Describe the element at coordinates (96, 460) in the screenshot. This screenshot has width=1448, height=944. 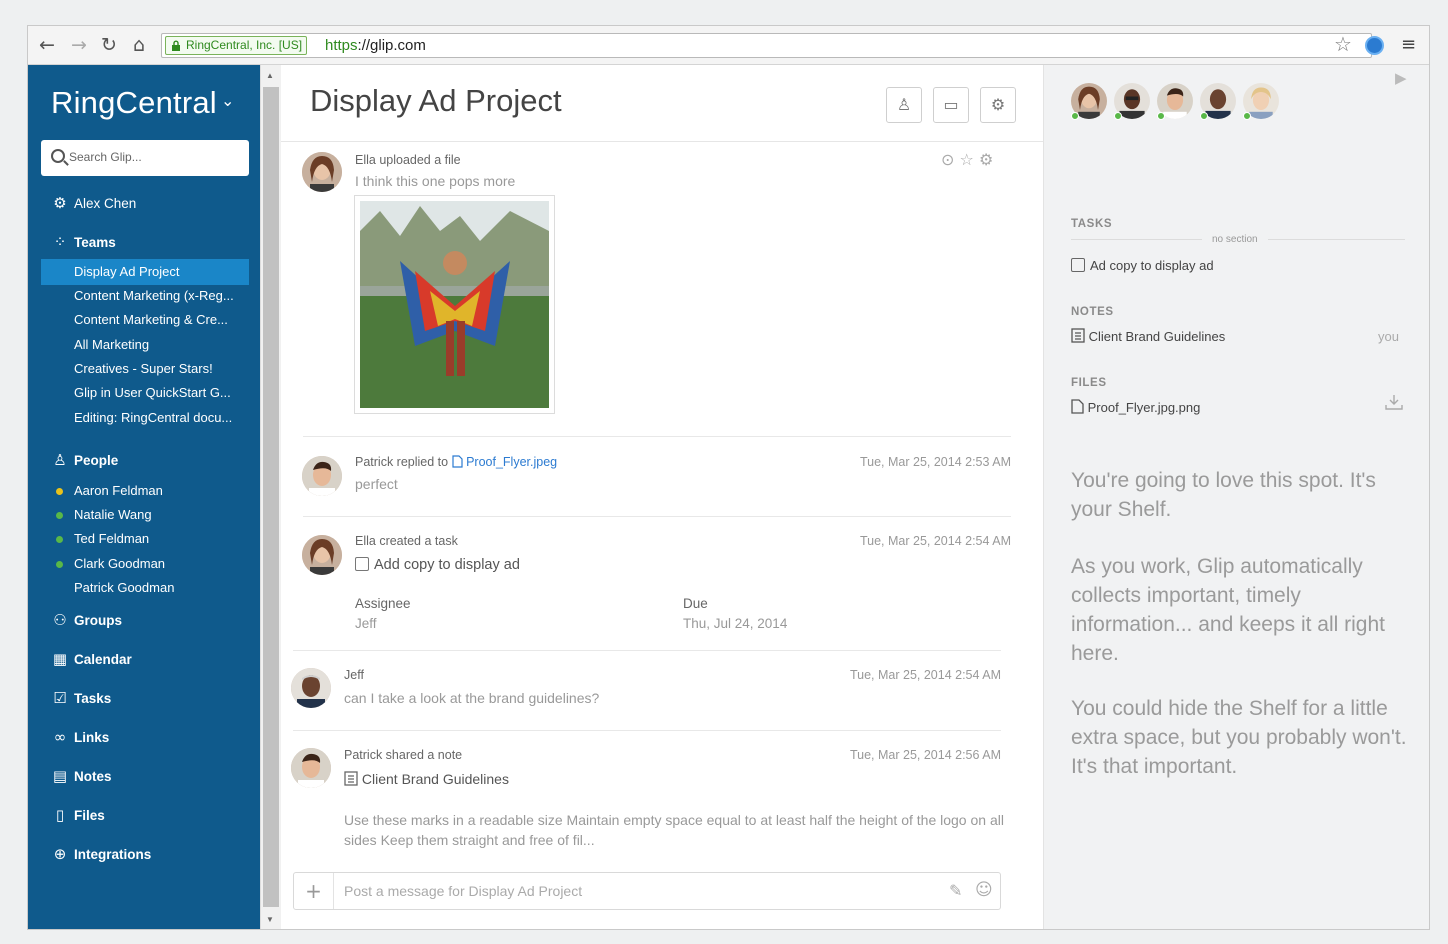
I see `people-label: People` at that location.